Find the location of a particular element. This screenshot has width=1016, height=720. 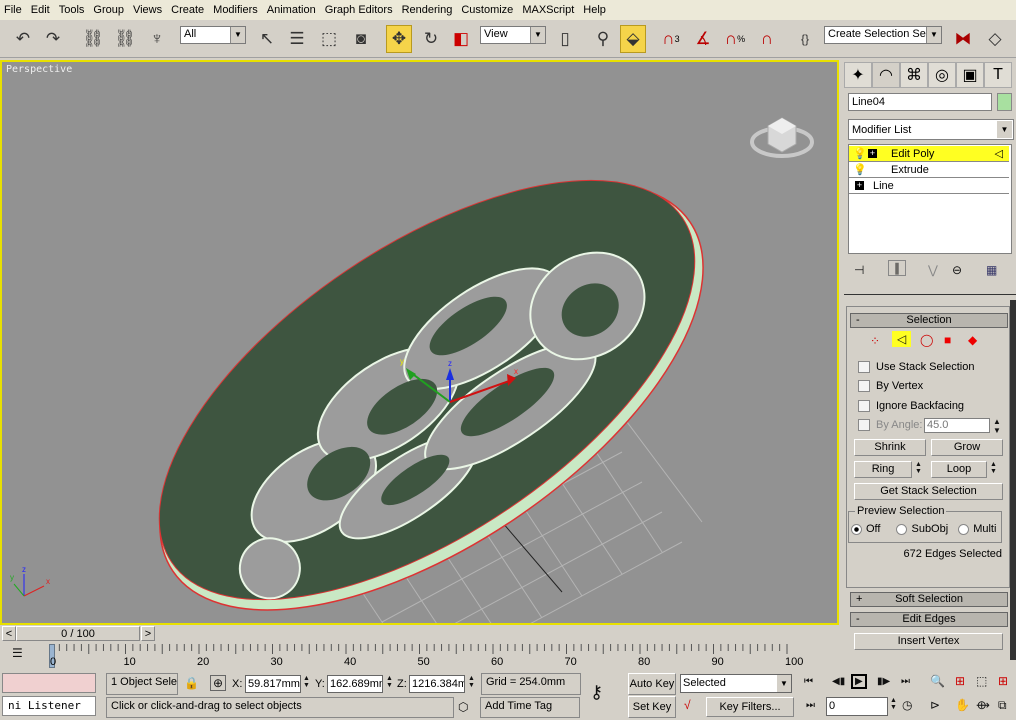

use-stack-selection-checkbox: Use Stack Selection is located at coordinates (916, 367).